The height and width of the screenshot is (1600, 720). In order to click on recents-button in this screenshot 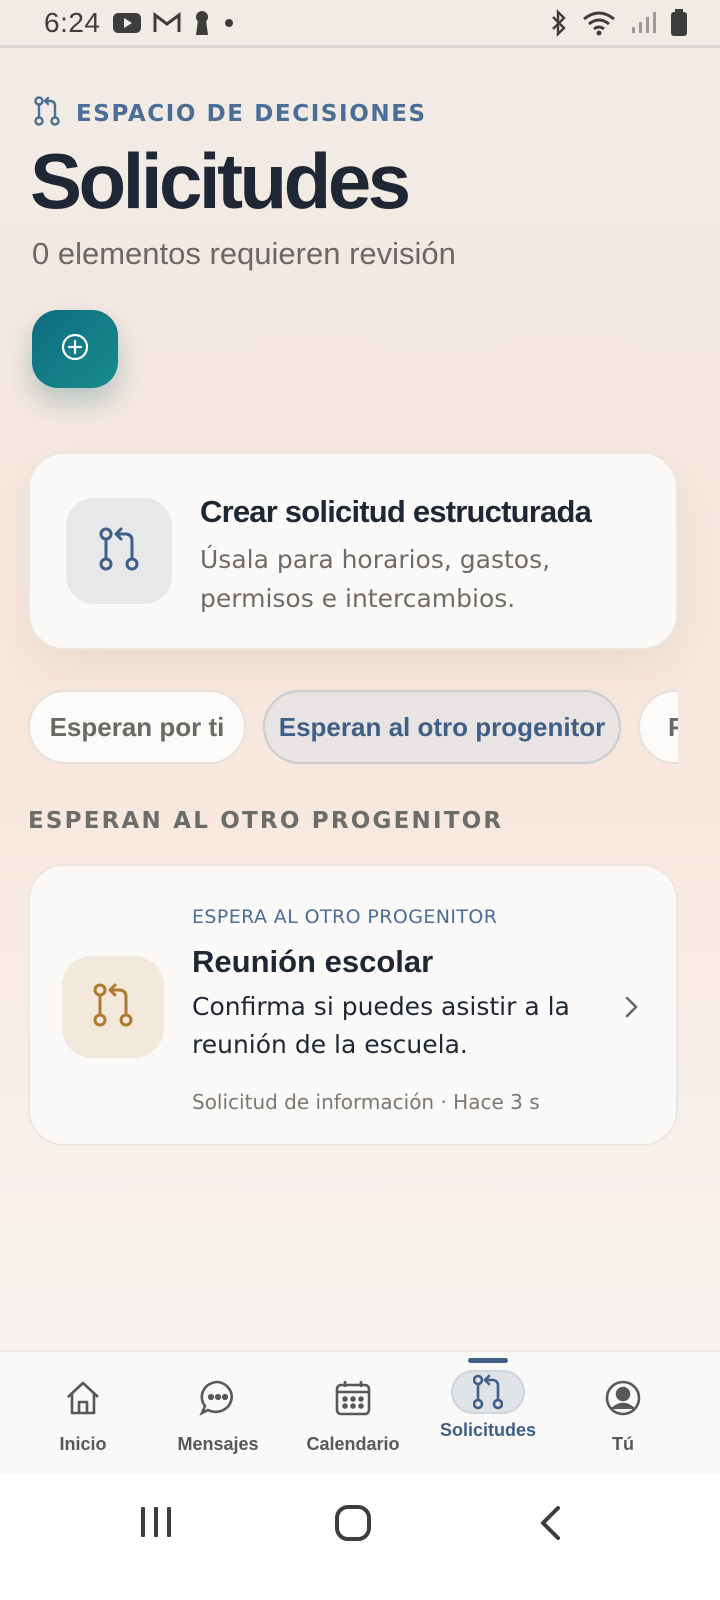, I will do `click(156, 1524)`.